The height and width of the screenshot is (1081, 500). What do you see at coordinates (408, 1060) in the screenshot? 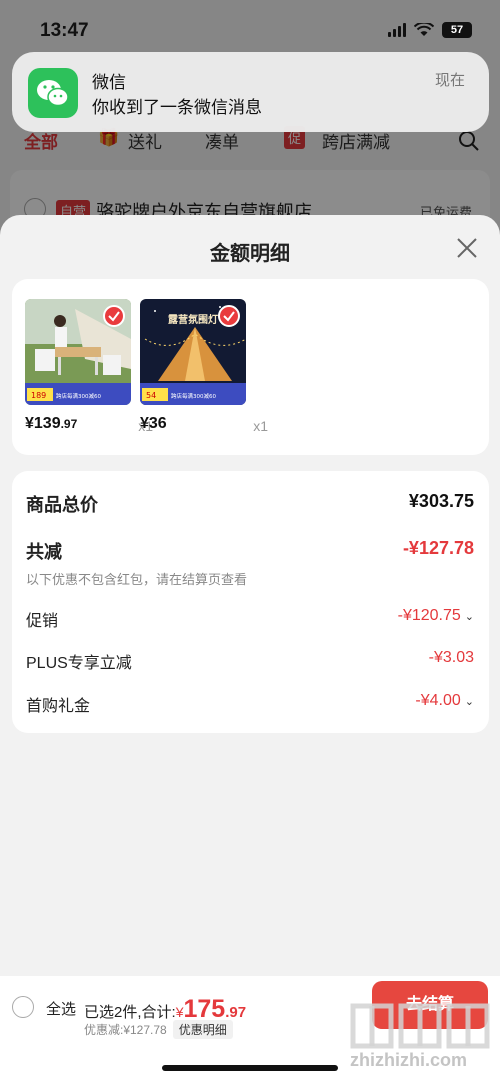
I see `watermark-text: zhizhizhi.com` at bounding box center [408, 1060].